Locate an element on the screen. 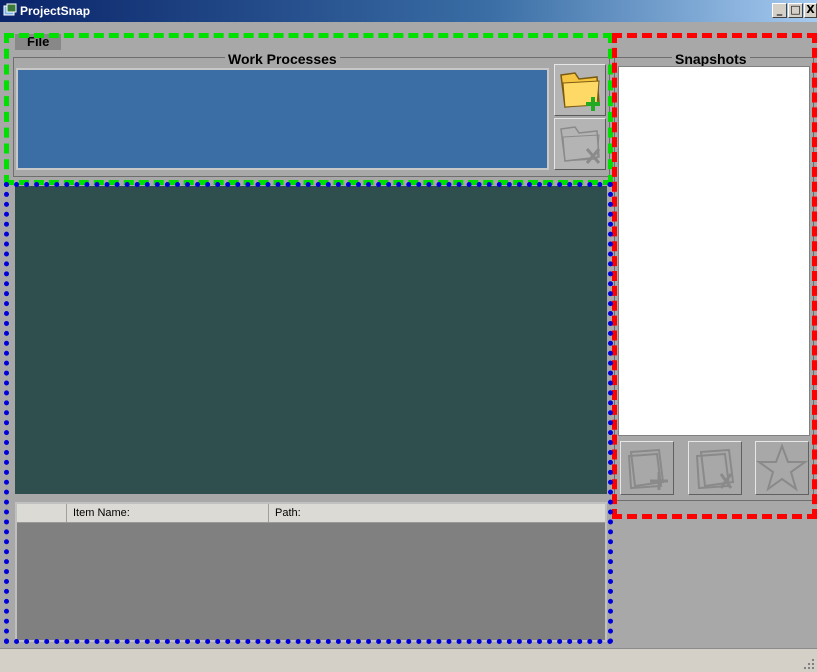  status-bar is located at coordinates (408, 660).